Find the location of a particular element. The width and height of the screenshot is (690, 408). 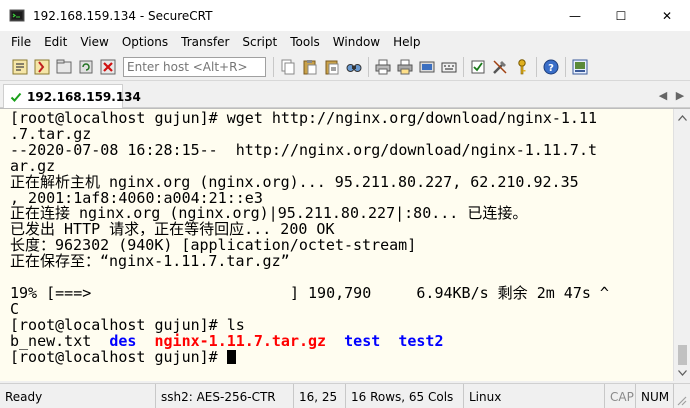

keychain-icon is located at coordinates (522, 67).